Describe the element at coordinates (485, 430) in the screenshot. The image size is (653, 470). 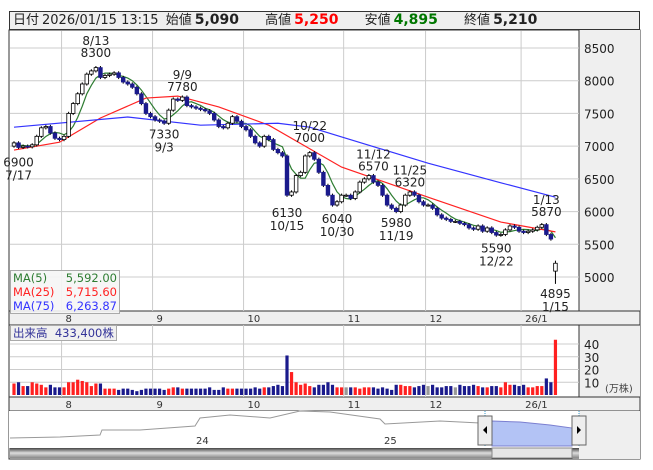
I see `navigator-left-handle` at that location.